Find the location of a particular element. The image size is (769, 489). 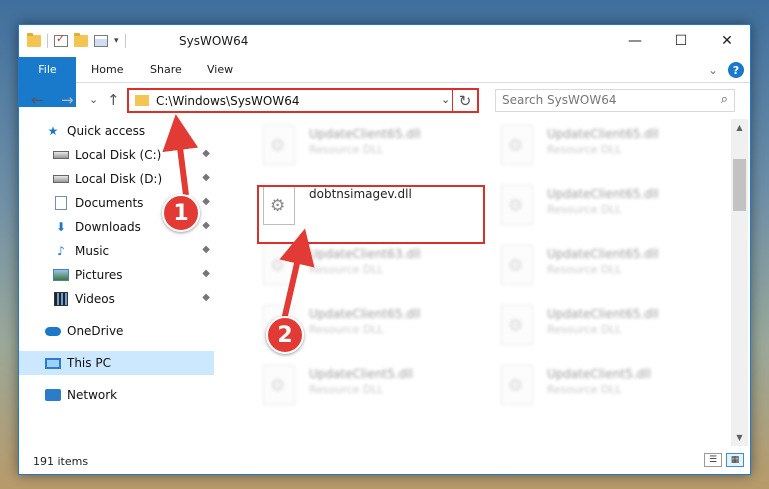

sidebar-item-network: Network is located at coordinates (116, 395).